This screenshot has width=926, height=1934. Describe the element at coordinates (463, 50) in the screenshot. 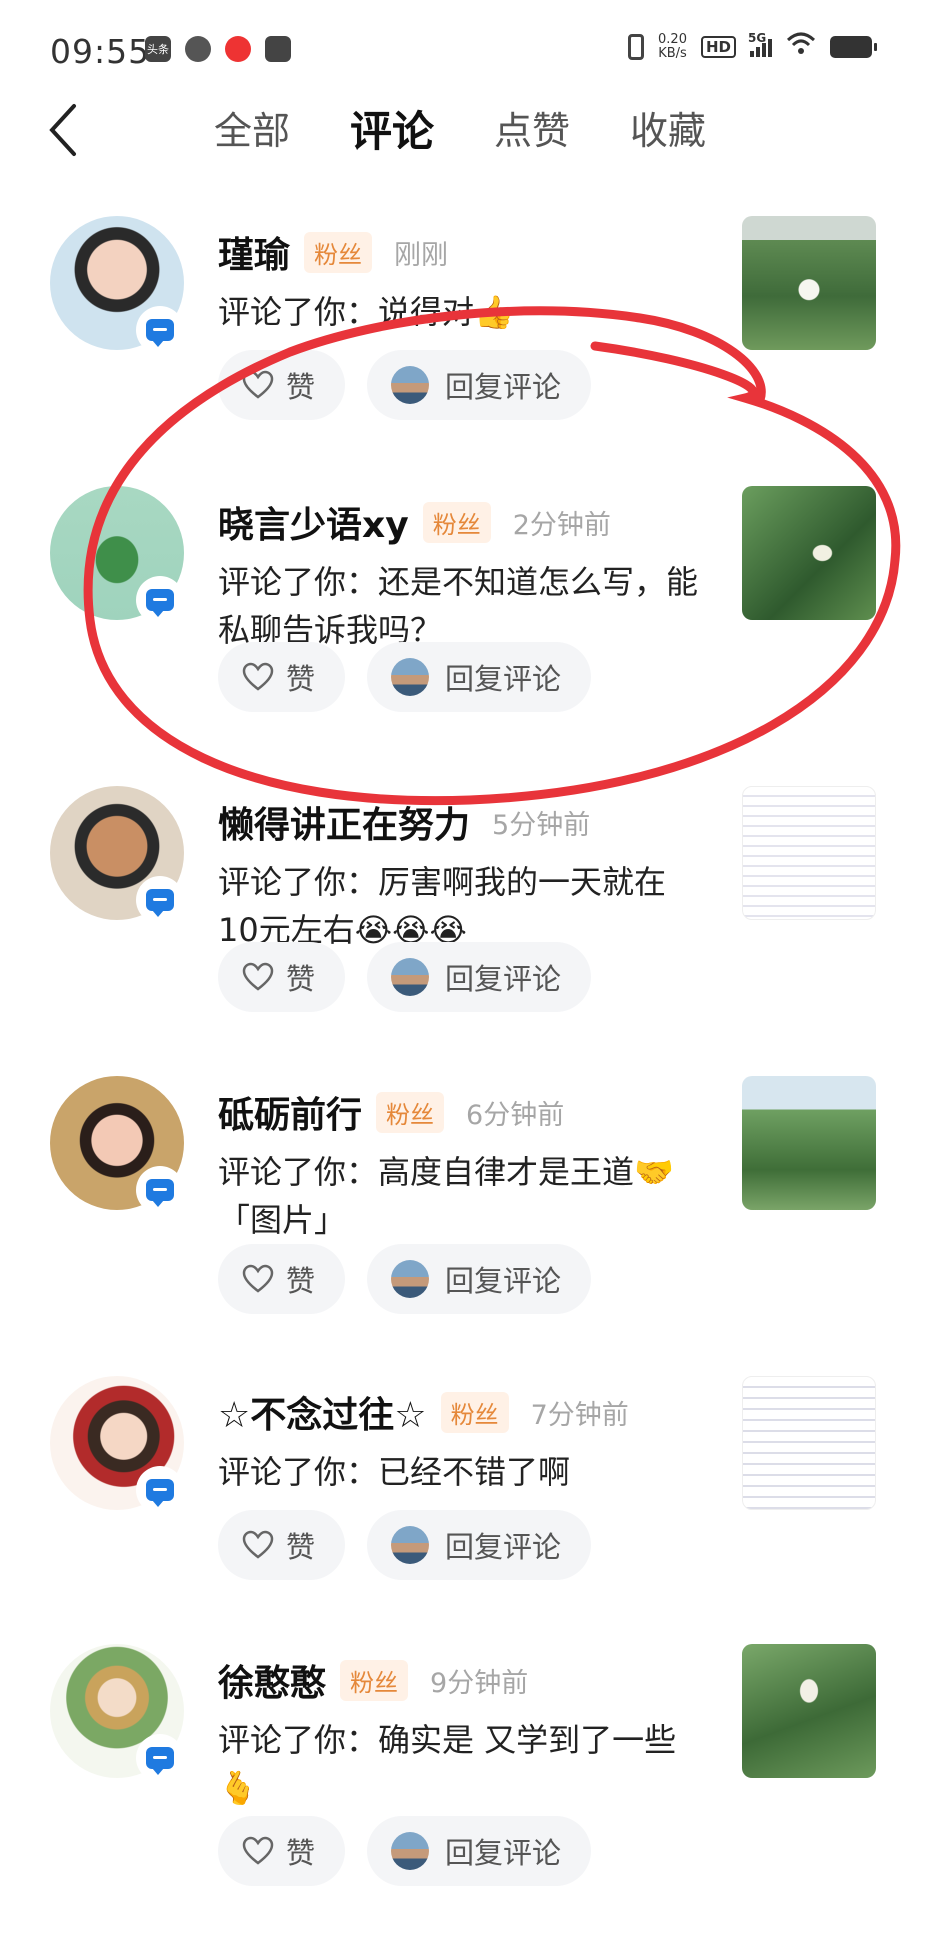

I see `status-bar: 09:55 头条 0.20 KB/s HD 5G` at that location.